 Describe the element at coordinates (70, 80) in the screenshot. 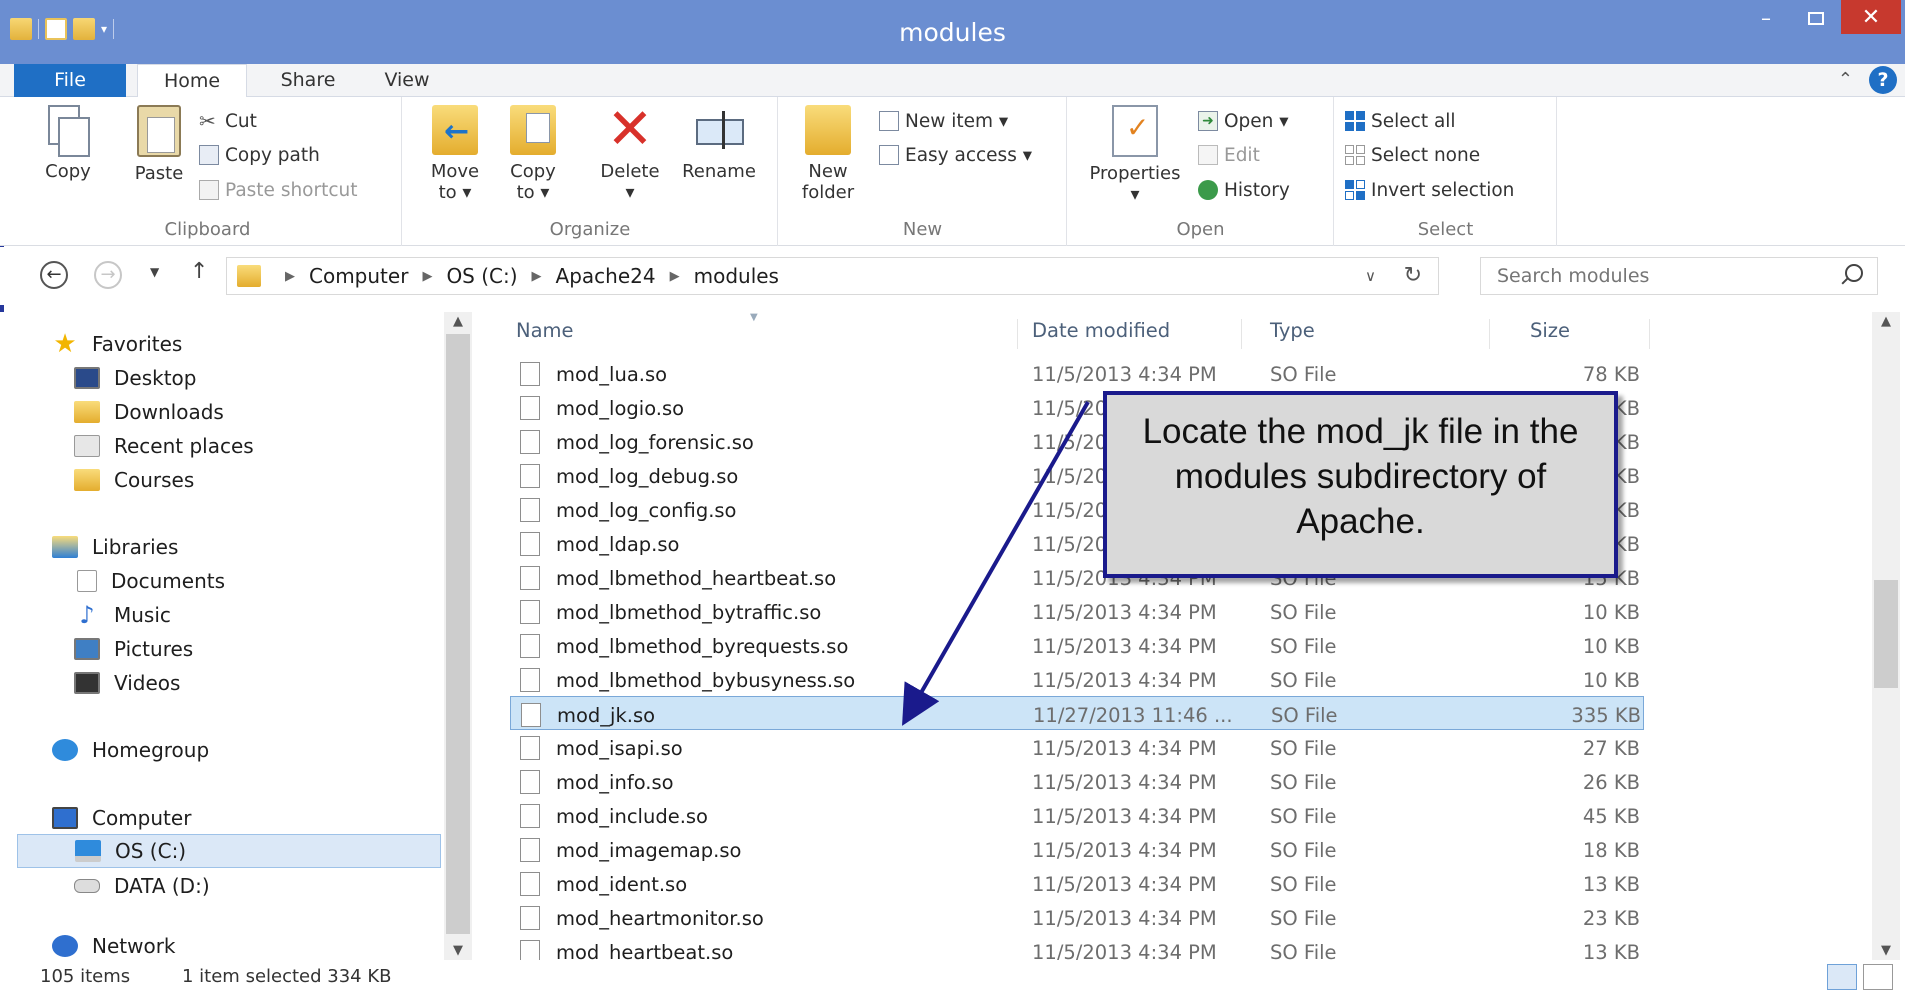

I see `tab-file: File` at that location.